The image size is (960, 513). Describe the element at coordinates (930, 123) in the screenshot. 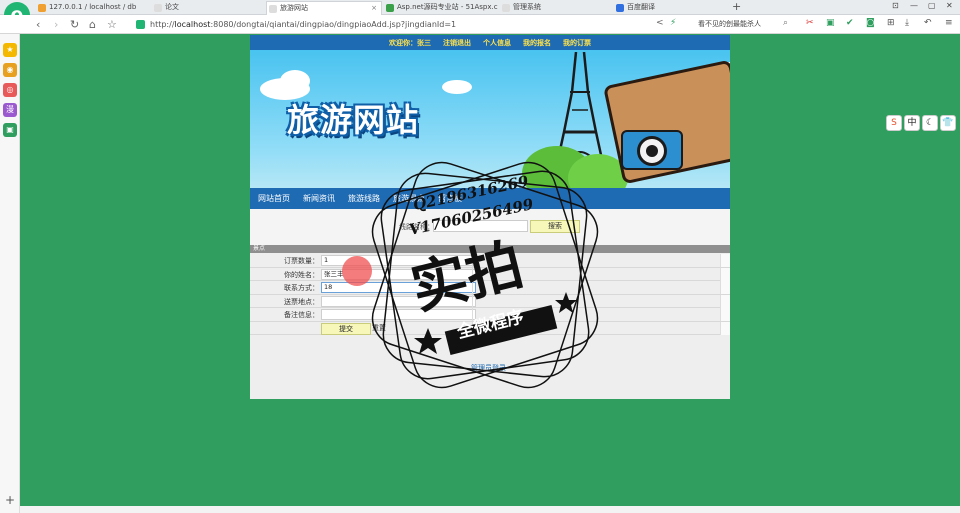

I see `moon-icon: ☾` at that location.